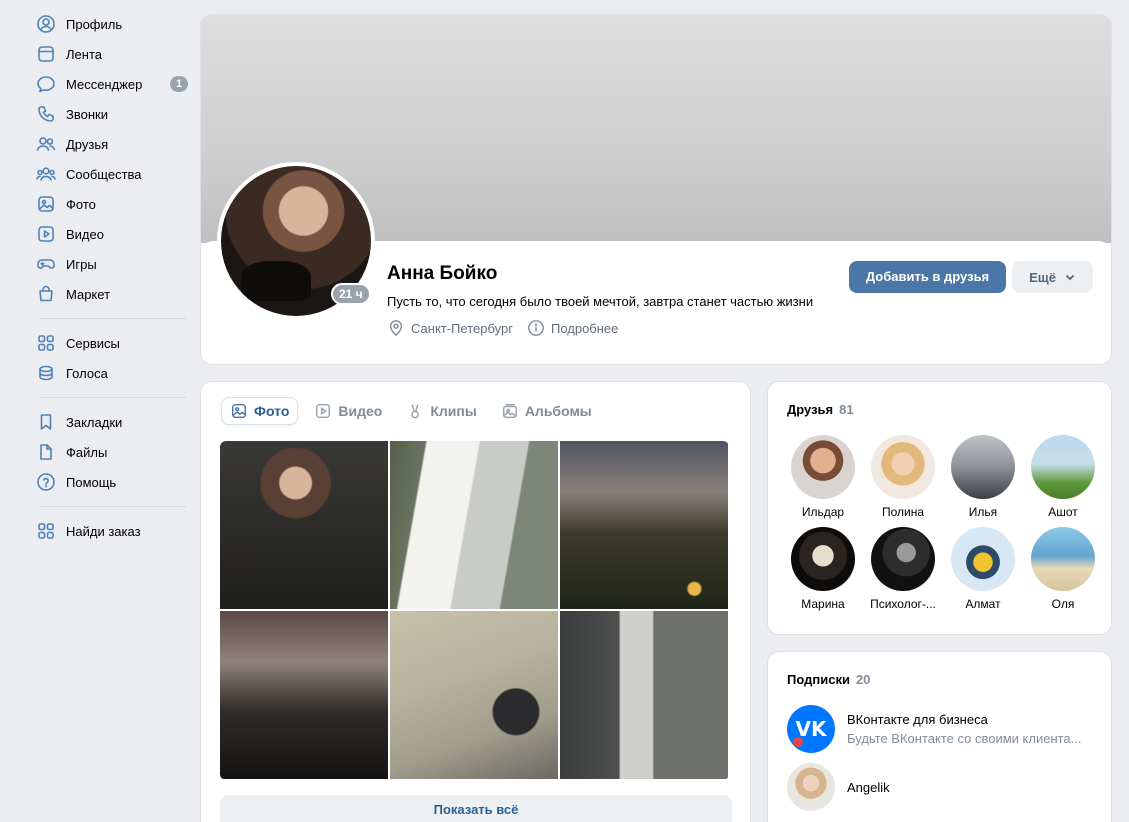 The width and height of the screenshot is (1129, 822). What do you see at coordinates (396, 328) in the screenshot?
I see `location-icon` at bounding box center [396, 328].